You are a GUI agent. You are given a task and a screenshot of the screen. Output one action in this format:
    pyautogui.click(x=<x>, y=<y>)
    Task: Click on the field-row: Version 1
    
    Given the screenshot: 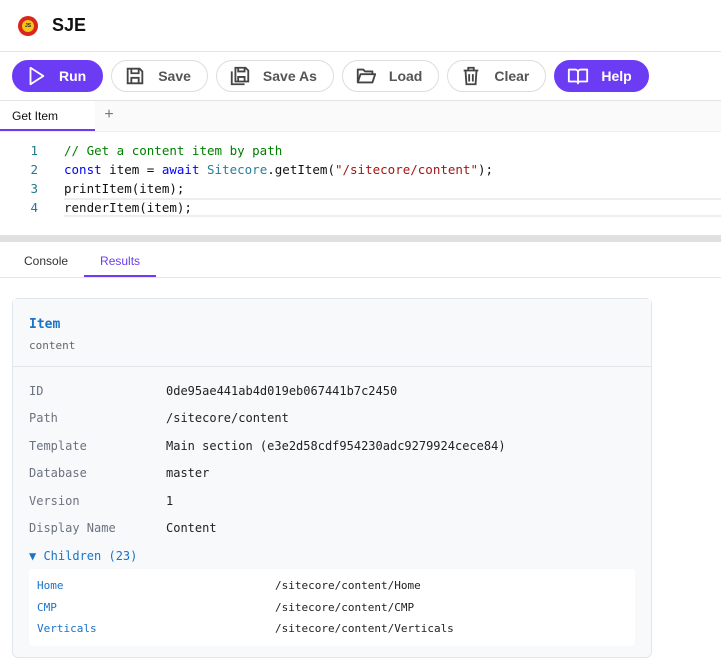 What is the action you would take?
    pyautogui.click(x=332, y=501)
    